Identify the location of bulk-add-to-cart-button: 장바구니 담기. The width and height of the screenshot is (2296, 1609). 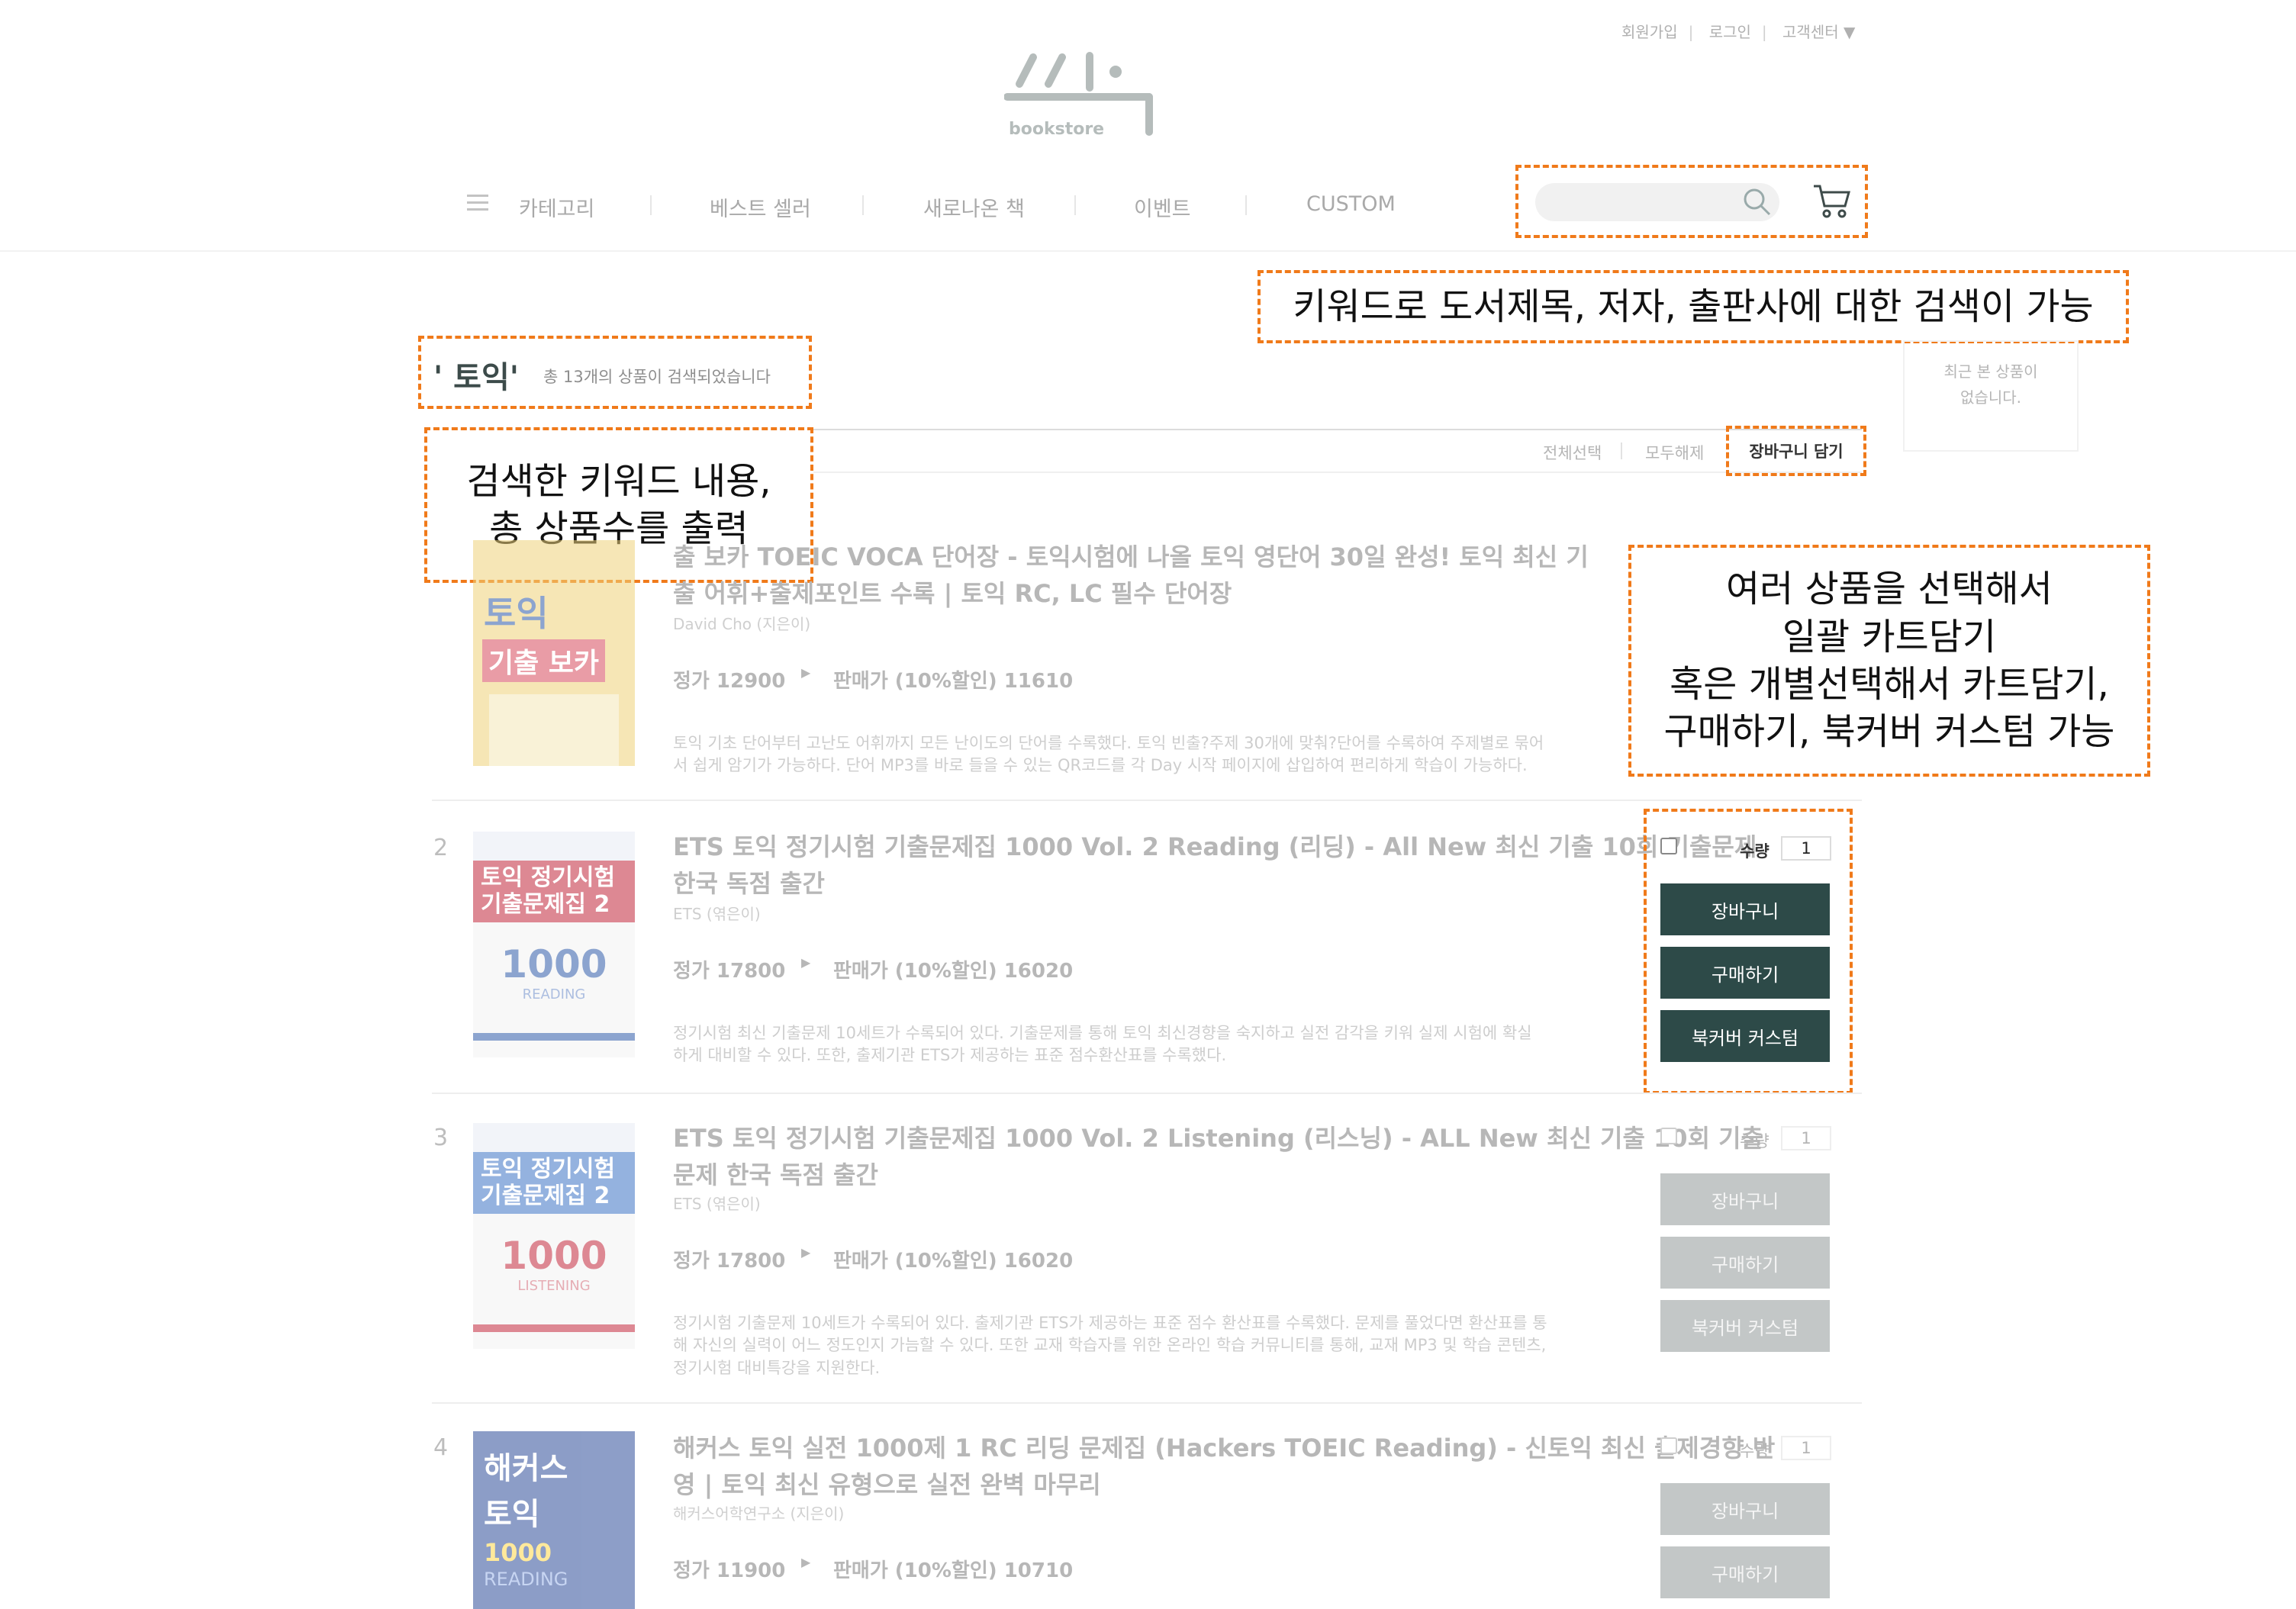
(1796, 451).